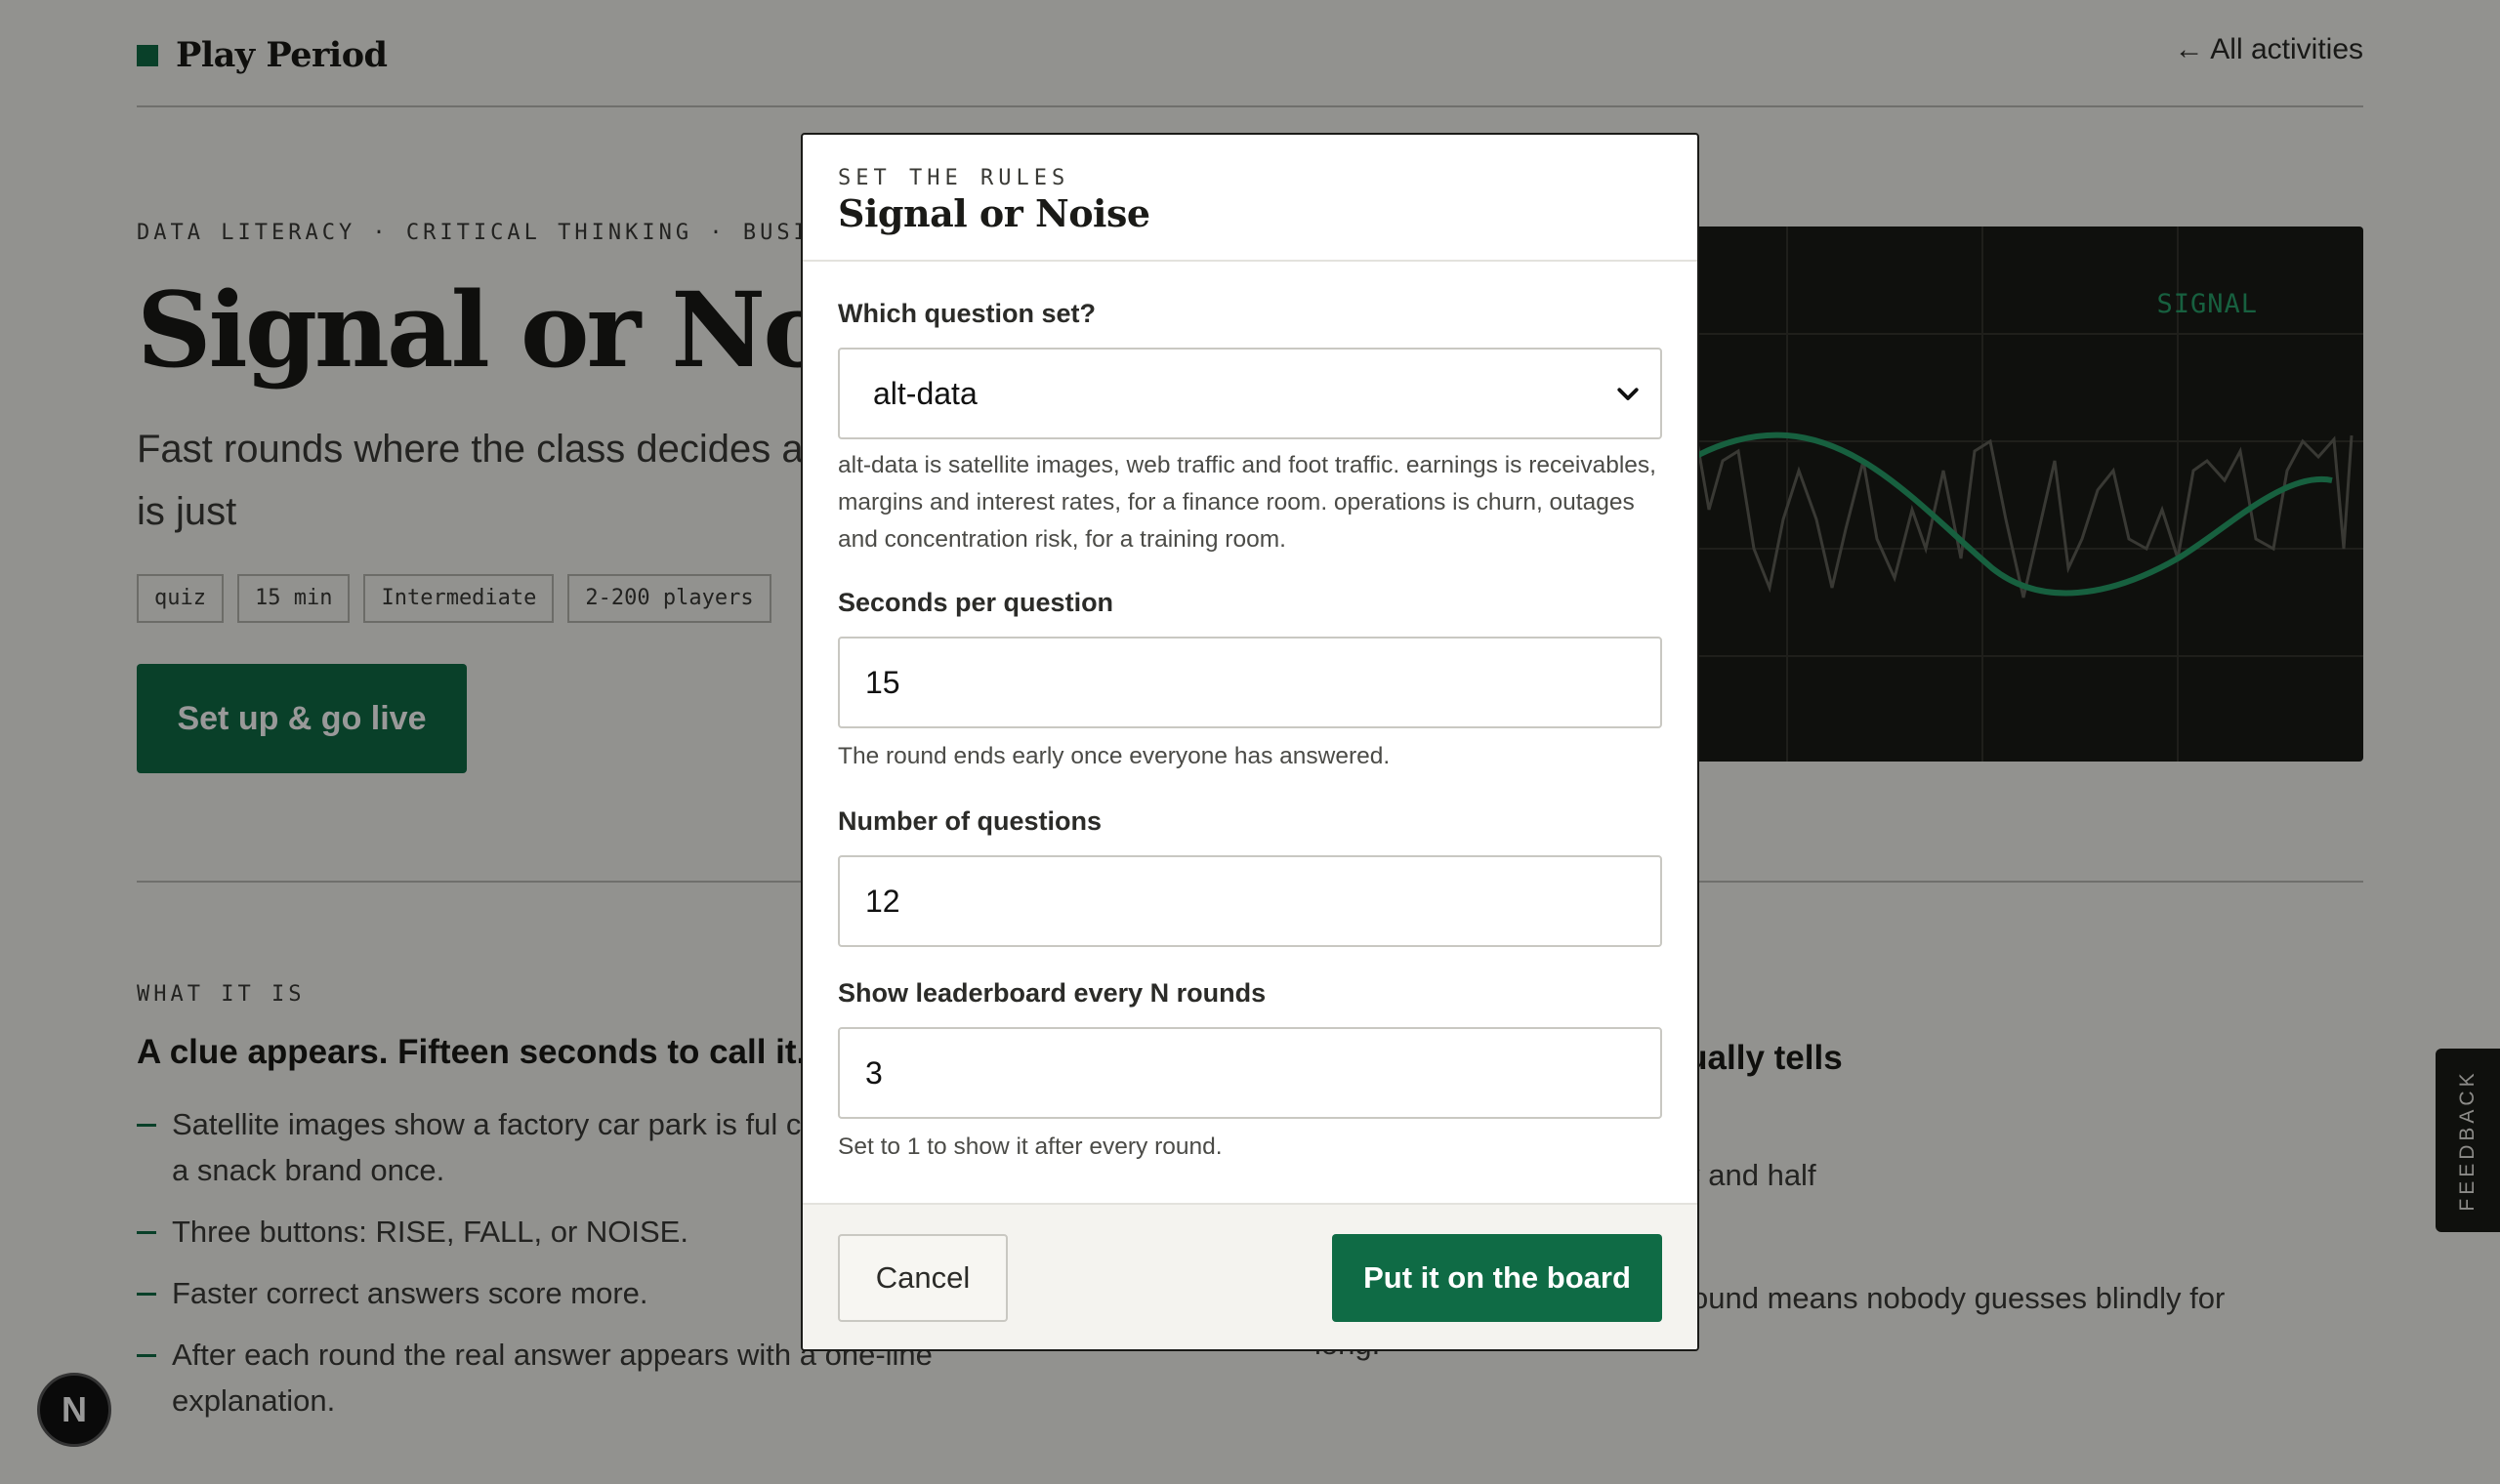 The width and height of the screenshot is (2500, 1484). I want to click on seconds-label: Seconds per question, so click(976, 603).